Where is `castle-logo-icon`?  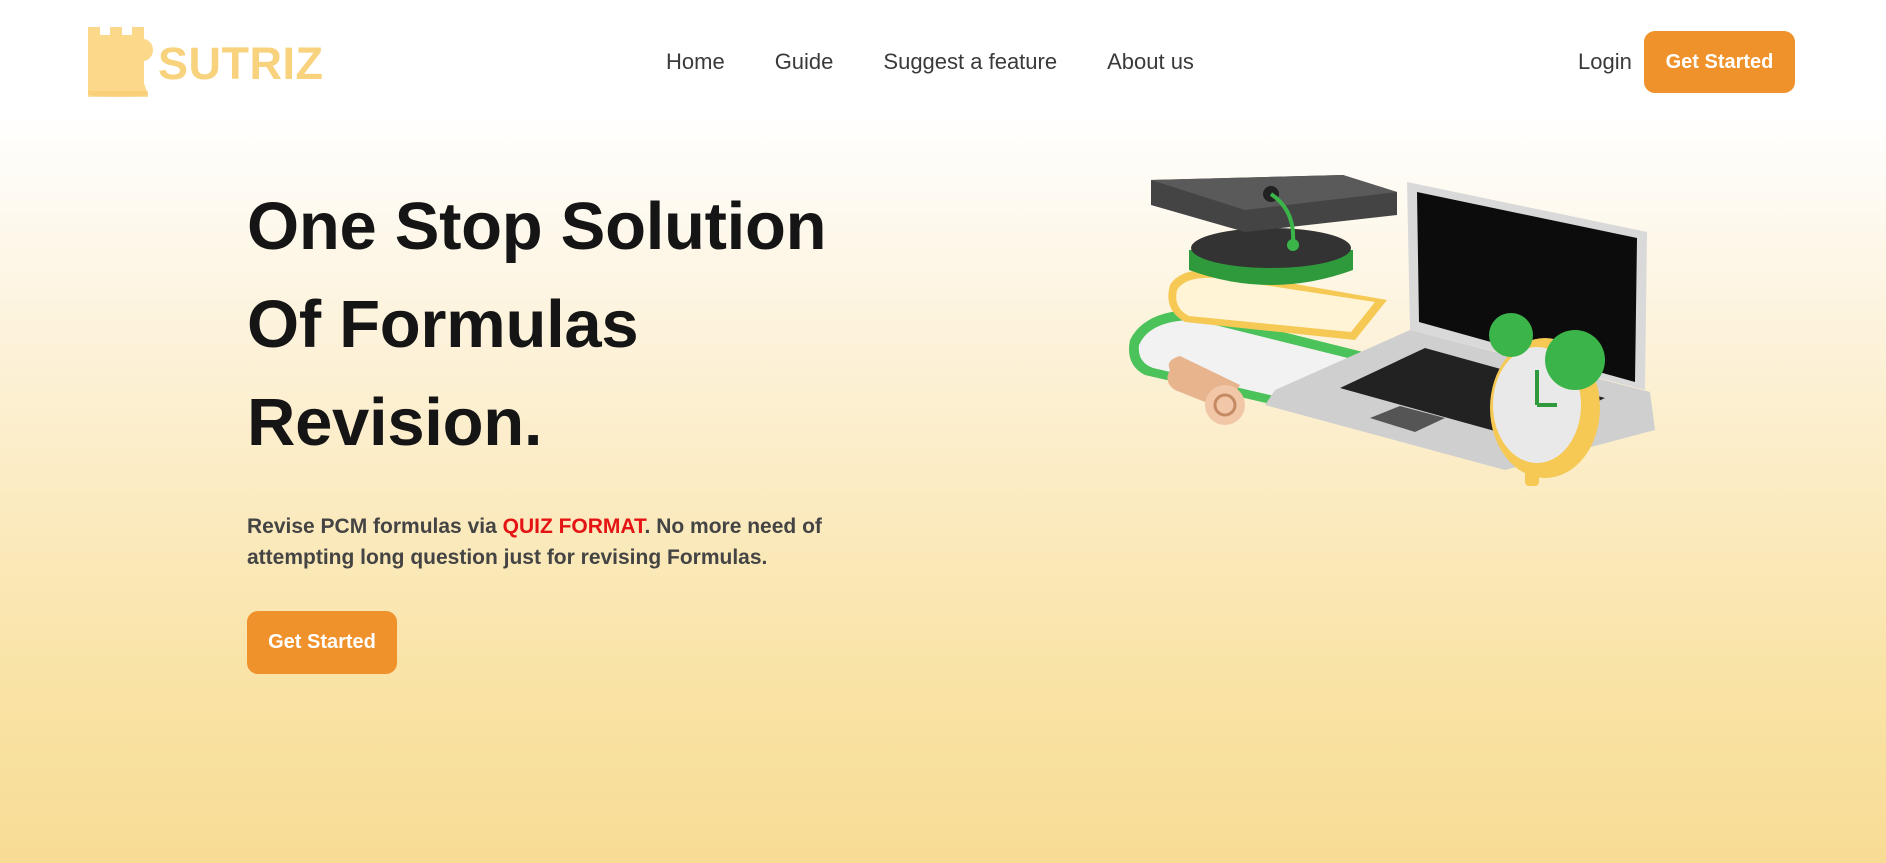 castle-logo-icon is located at coordinates (120, 62).